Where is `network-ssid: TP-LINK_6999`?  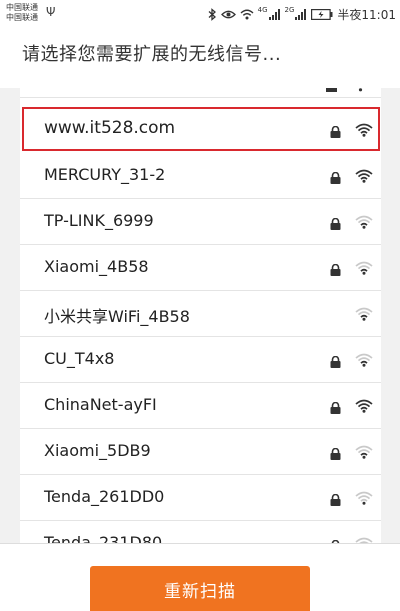 network-ssid: TP-LINK_6999 is located at coordinates (99, 220).